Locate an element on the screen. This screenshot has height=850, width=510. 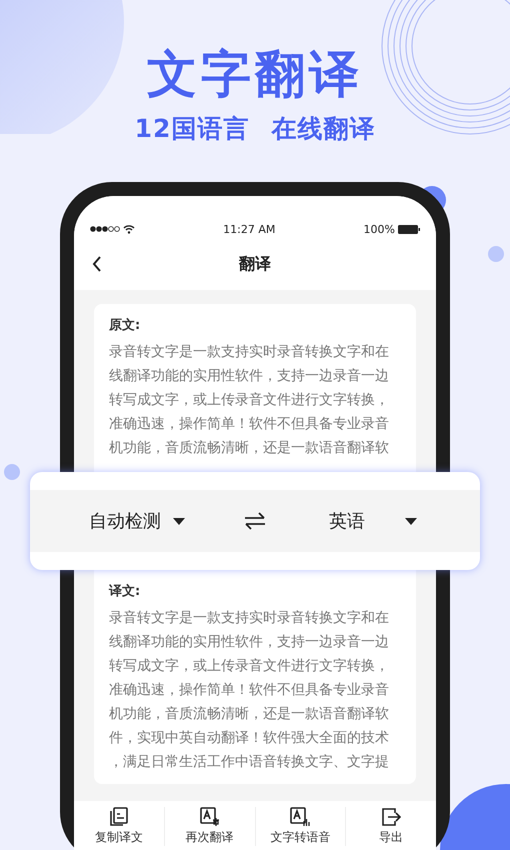
headline: 文字翻译 is located at coordinates (255, 74).